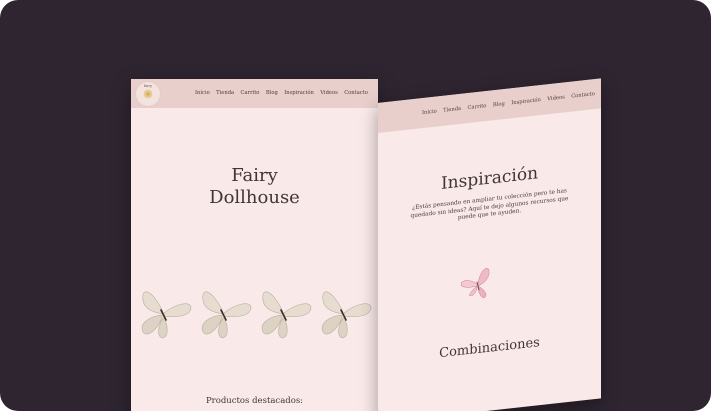 The height and width of the screenshot is (411, 711). I want to click on flower-icon, so click(148, 94).